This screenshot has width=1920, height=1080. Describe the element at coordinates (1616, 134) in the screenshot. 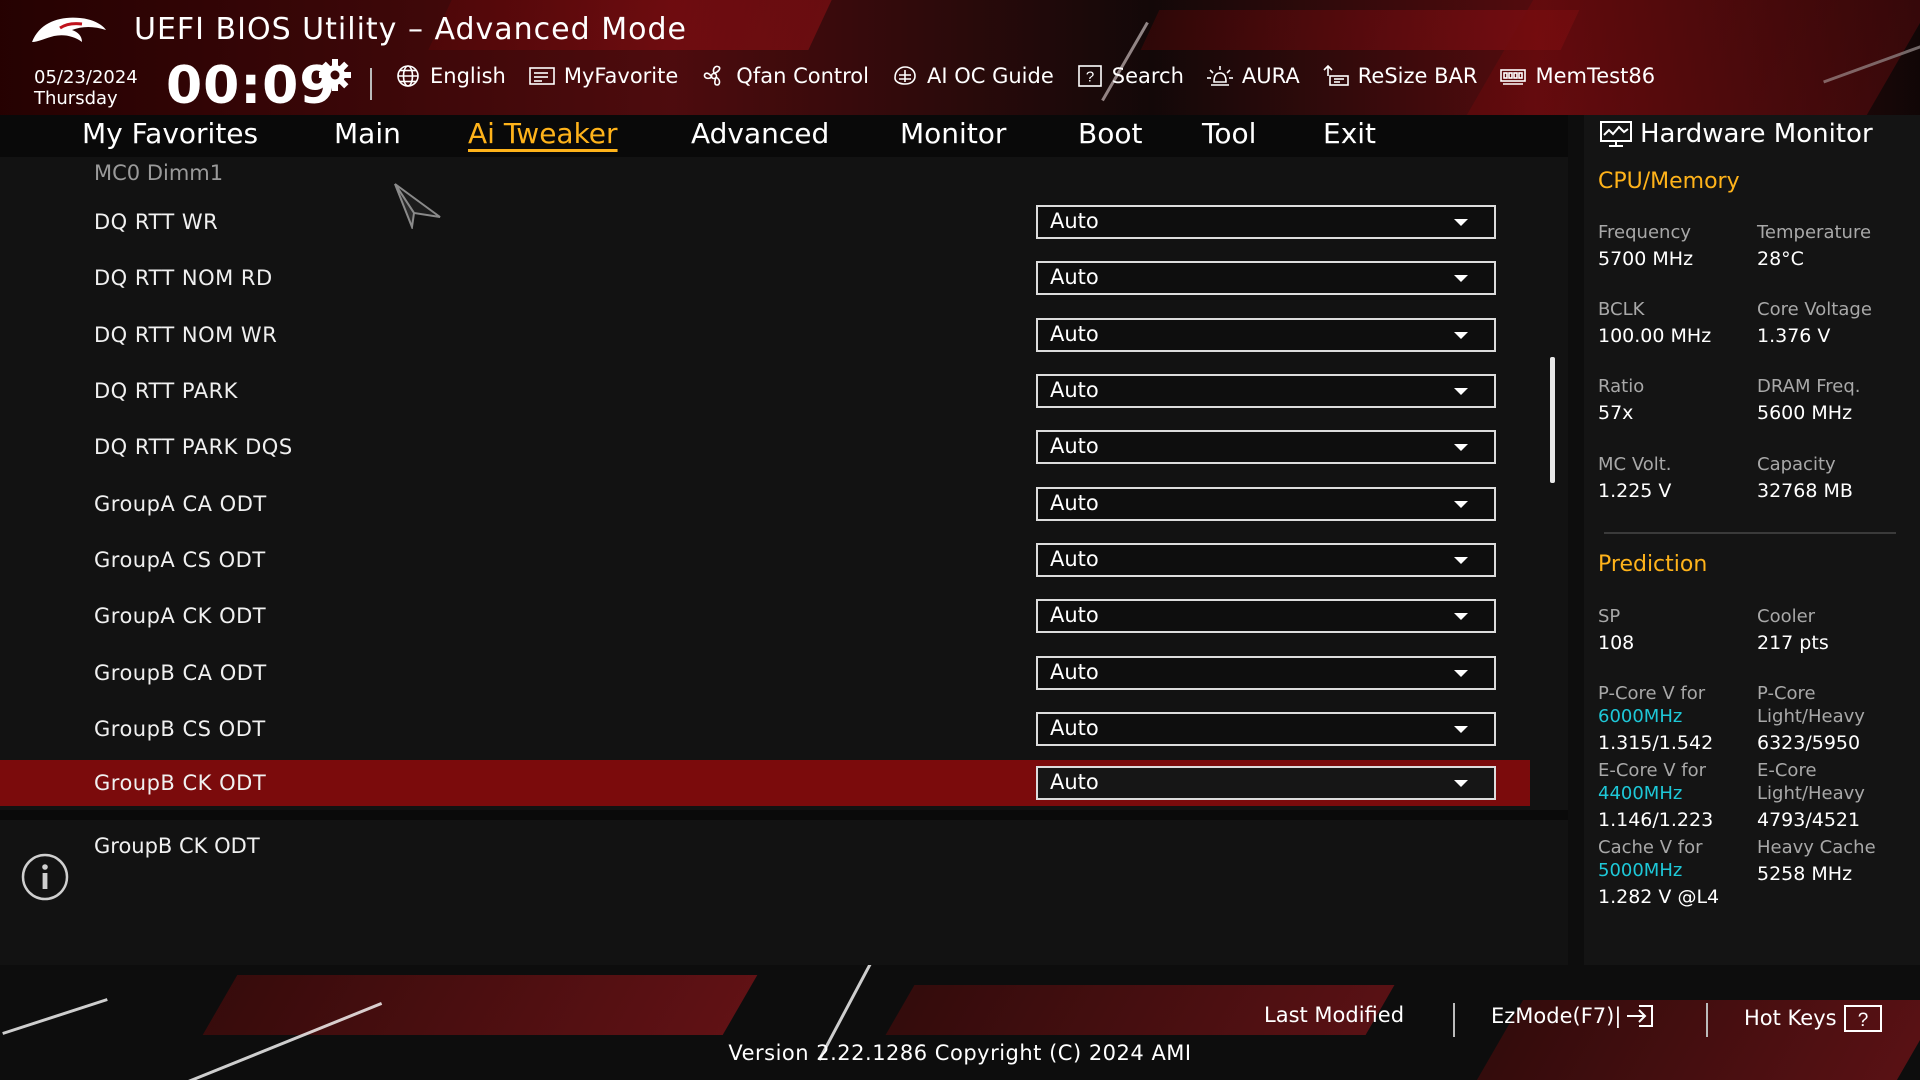

I see `monitor-icon` at that location.